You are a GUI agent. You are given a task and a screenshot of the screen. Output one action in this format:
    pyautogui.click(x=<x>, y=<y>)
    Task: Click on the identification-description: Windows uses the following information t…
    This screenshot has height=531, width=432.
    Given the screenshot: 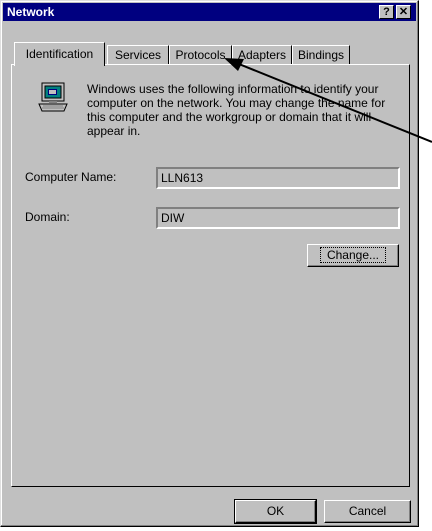 What is the action you would take?
    pyautogui.click(x=236, y=110)
    